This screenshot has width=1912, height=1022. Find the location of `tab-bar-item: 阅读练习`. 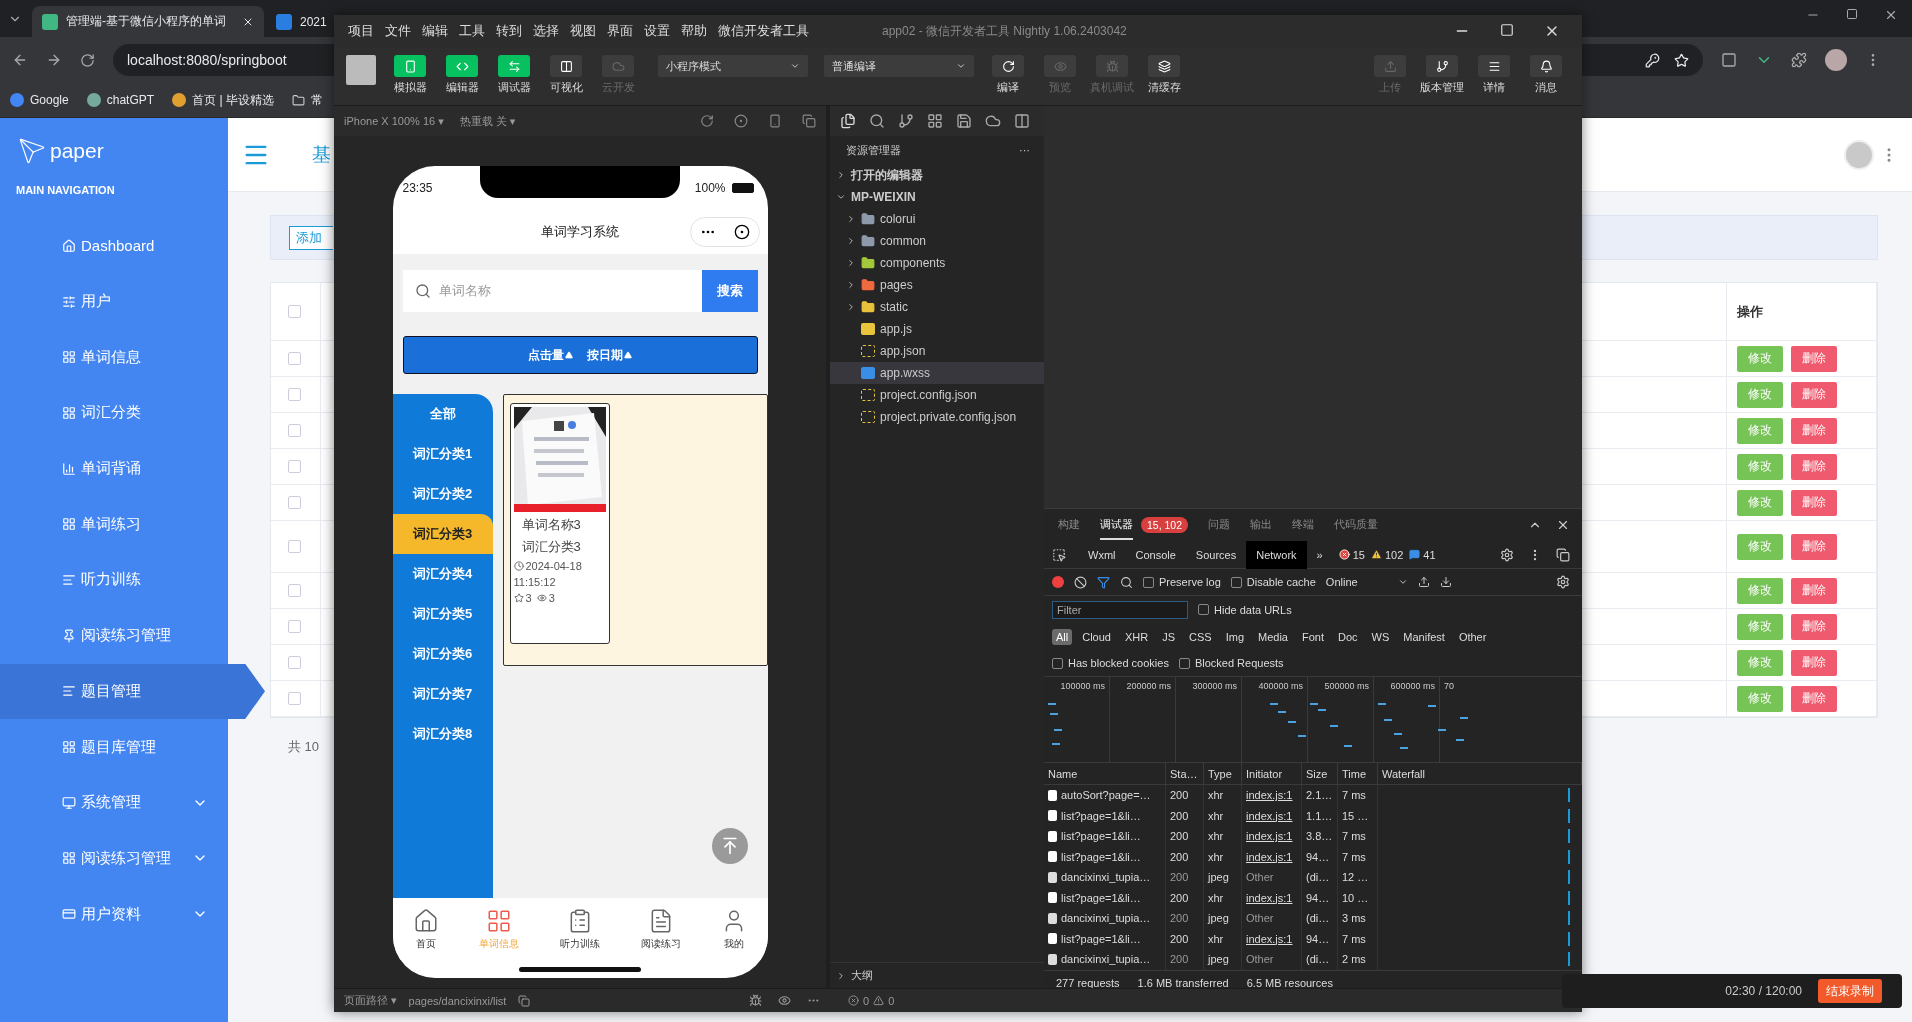

tab-bar-item: 阅读练习 is located at coordinates (660, 929).